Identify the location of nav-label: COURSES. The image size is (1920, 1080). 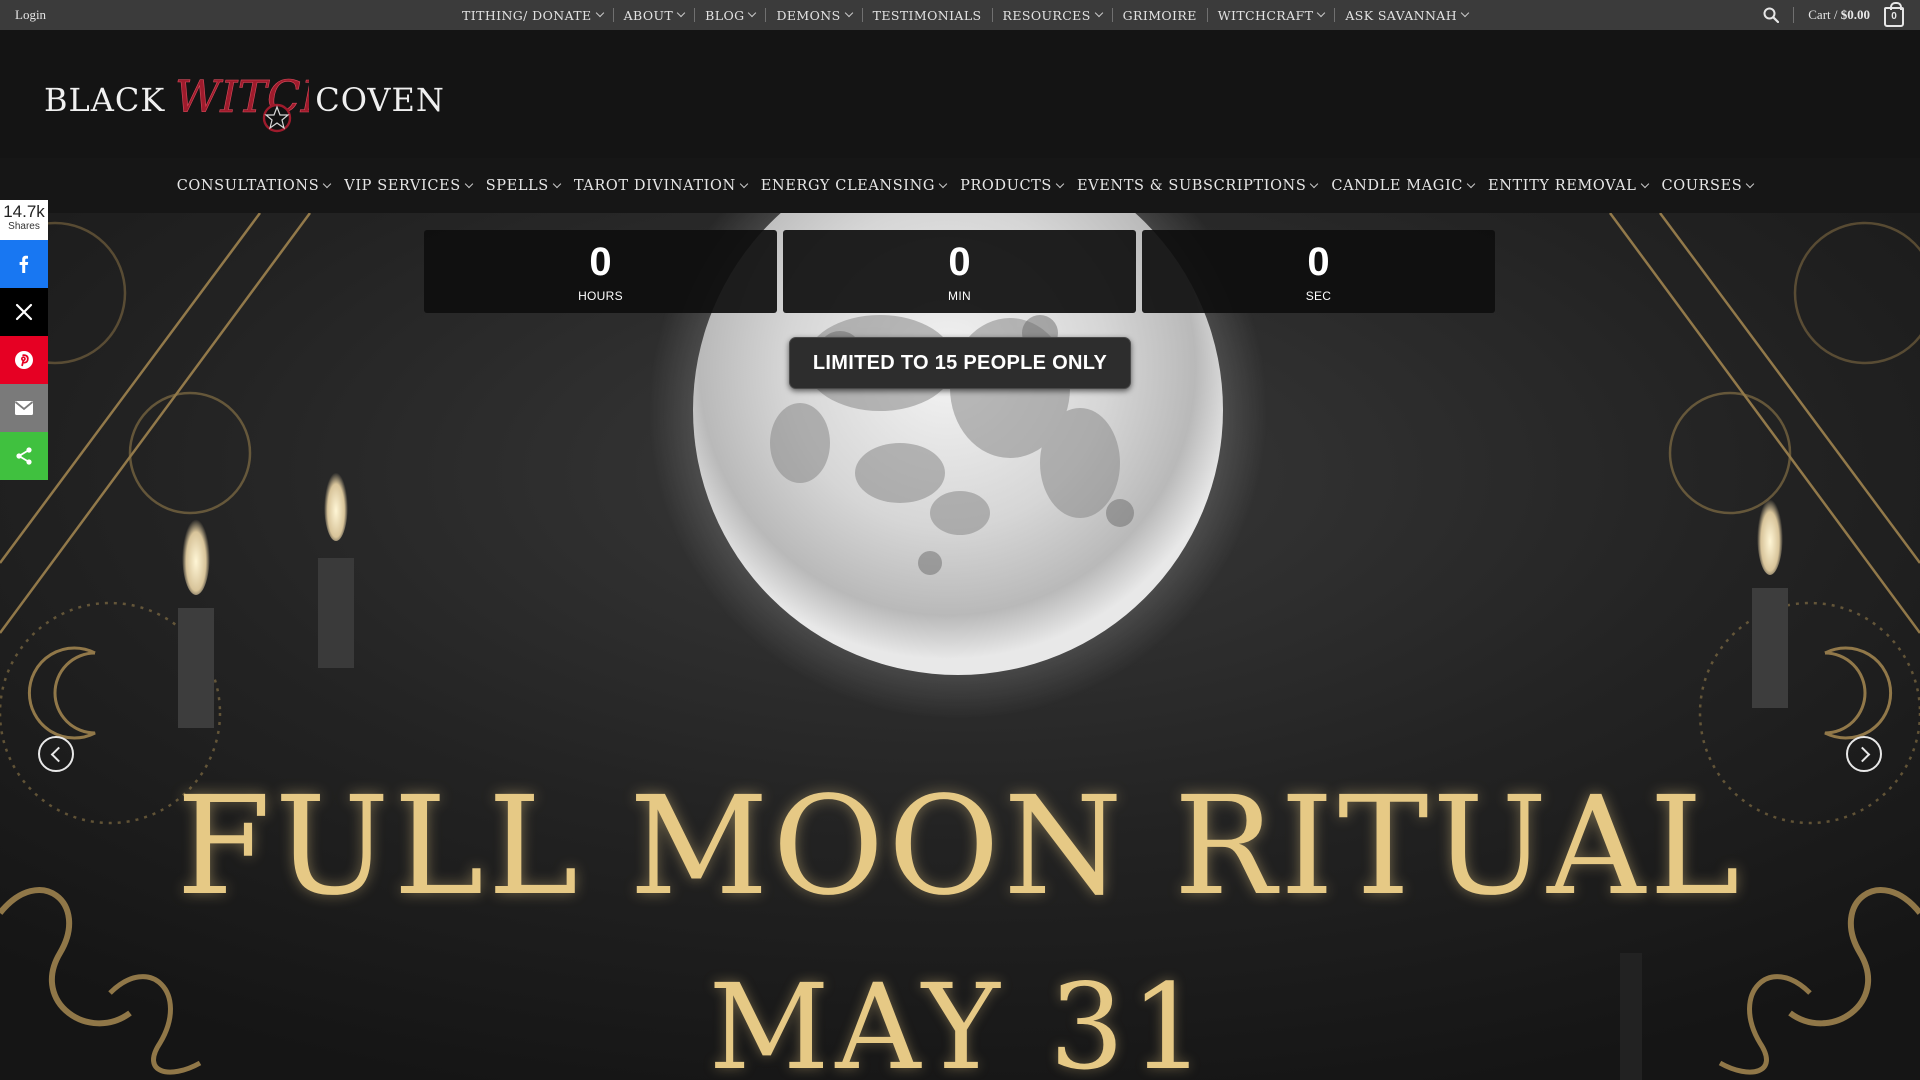
(1702, 185).